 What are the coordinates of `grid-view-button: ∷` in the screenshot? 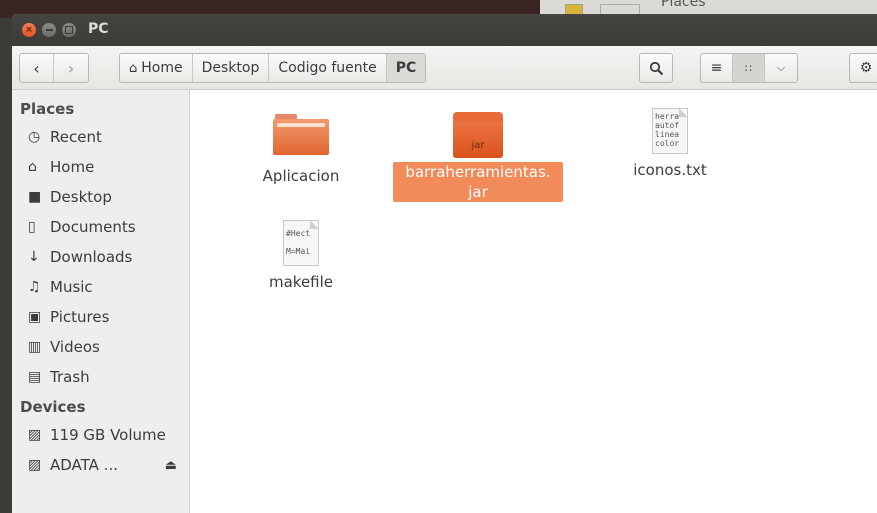 It's located at (749, 68).